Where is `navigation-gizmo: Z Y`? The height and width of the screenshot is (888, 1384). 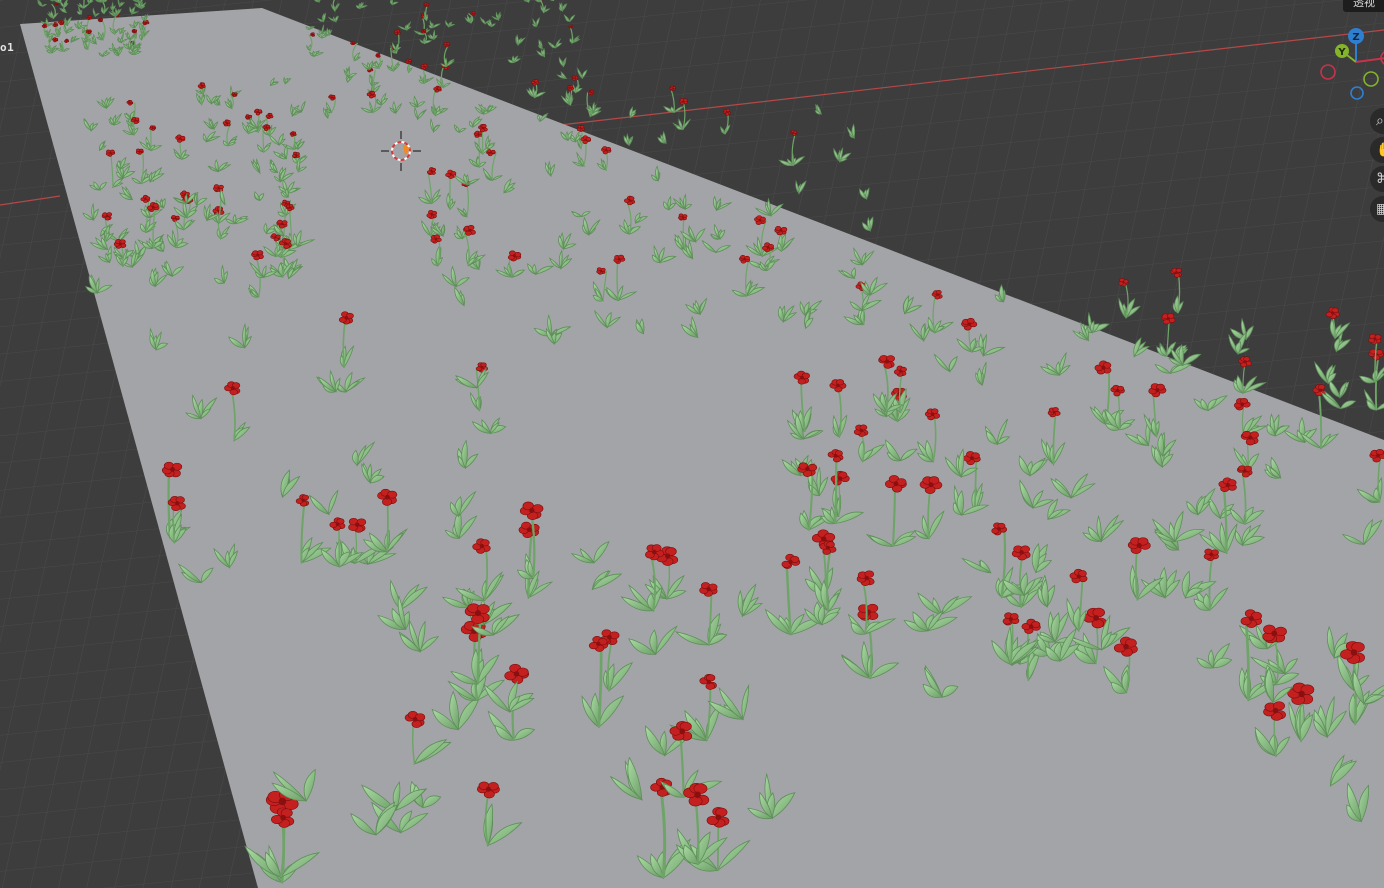
navigation-gizmo: Z Y is located at coordinates (1347, 64).